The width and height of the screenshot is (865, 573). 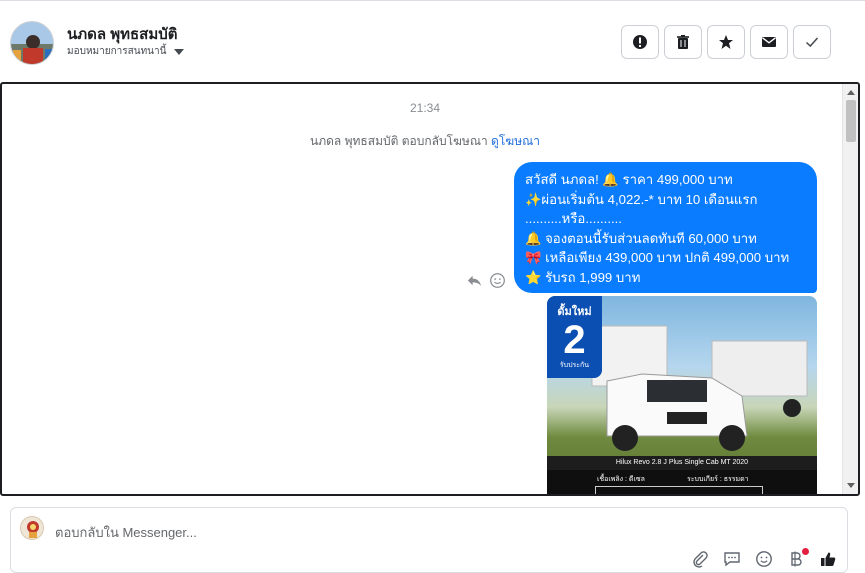 What do you see at coordinates (851, 485) in the screenshot?
I see `scroll-down-arrow-icon` at bounding box center [851, 485].